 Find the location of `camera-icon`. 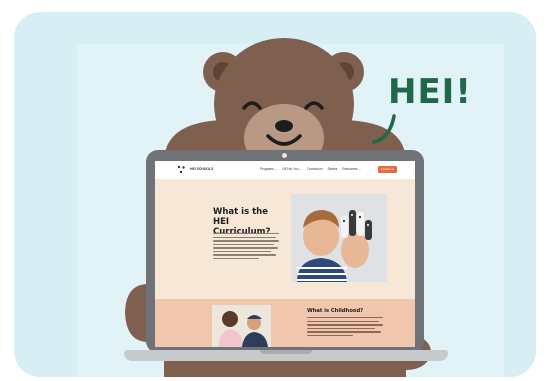

camera-icon is located at coordinates (284, 155).